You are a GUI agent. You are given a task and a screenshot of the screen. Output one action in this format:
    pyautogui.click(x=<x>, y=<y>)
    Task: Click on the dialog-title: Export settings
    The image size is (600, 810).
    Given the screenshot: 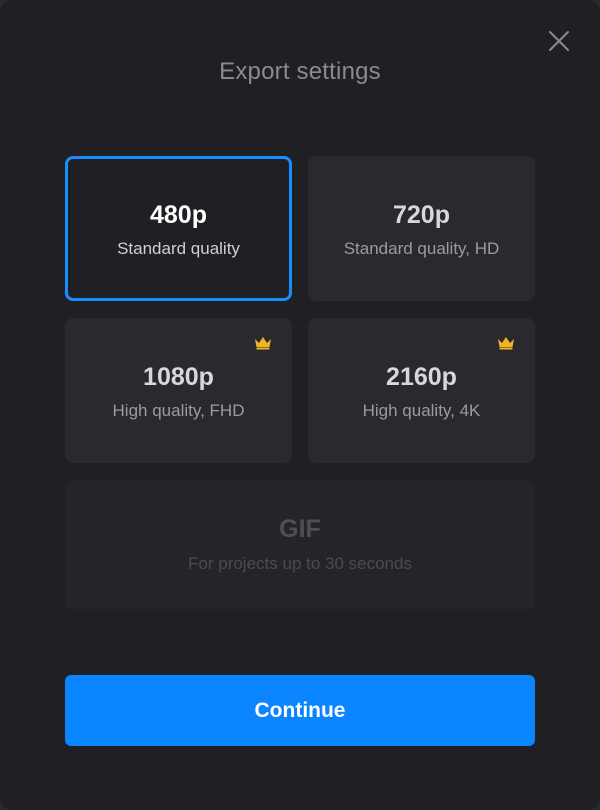 What is the action you would take?
    pyautogui.click(x=300, y=71)
    